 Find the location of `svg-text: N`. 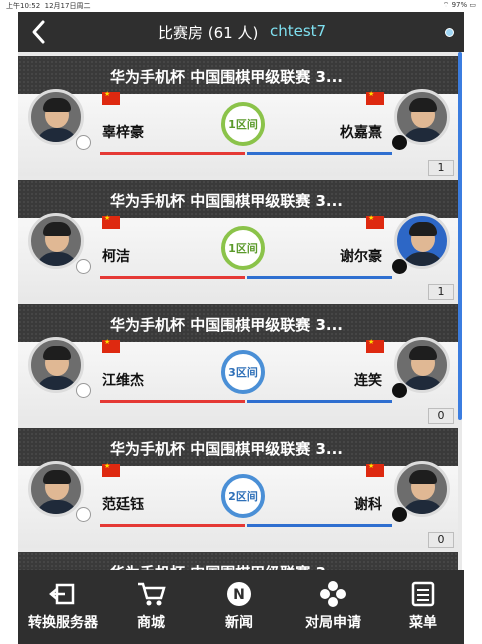

svg-text: N is located at coordinates (239, 595).